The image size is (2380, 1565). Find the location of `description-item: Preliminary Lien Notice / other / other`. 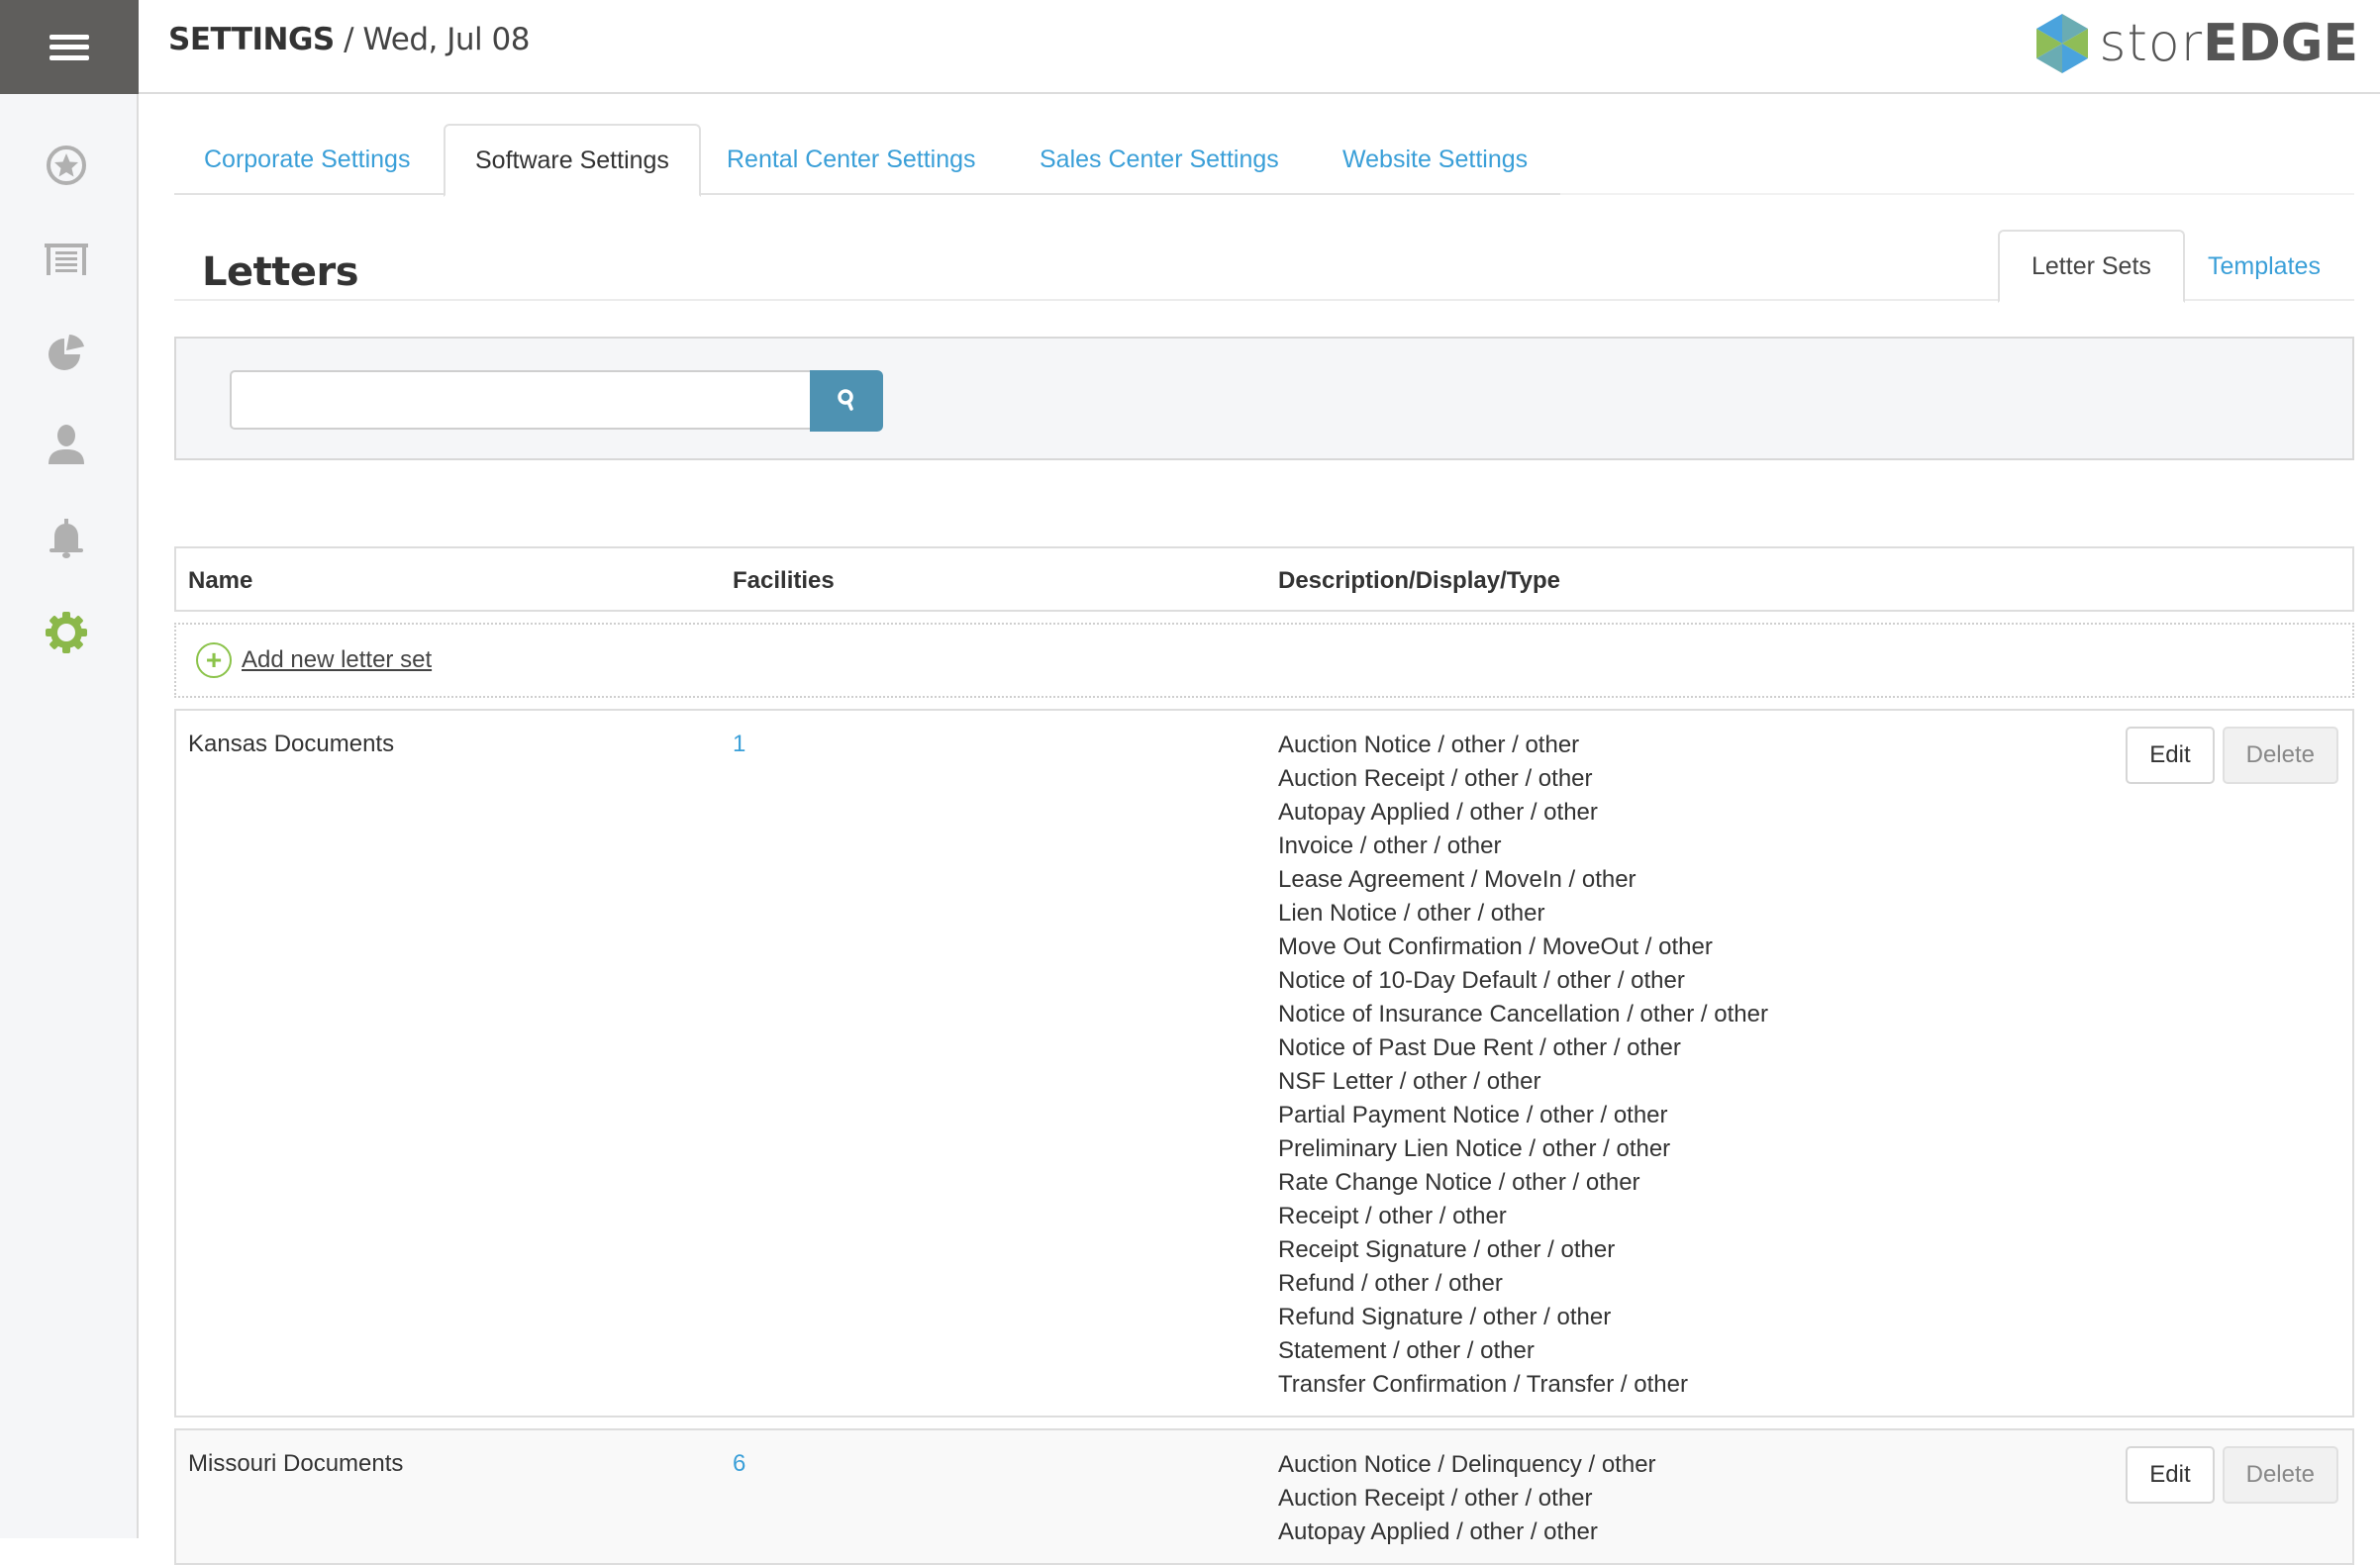

description-item: Preliminary Lien Notice / other / other is located at coordinates (1474, 1148).